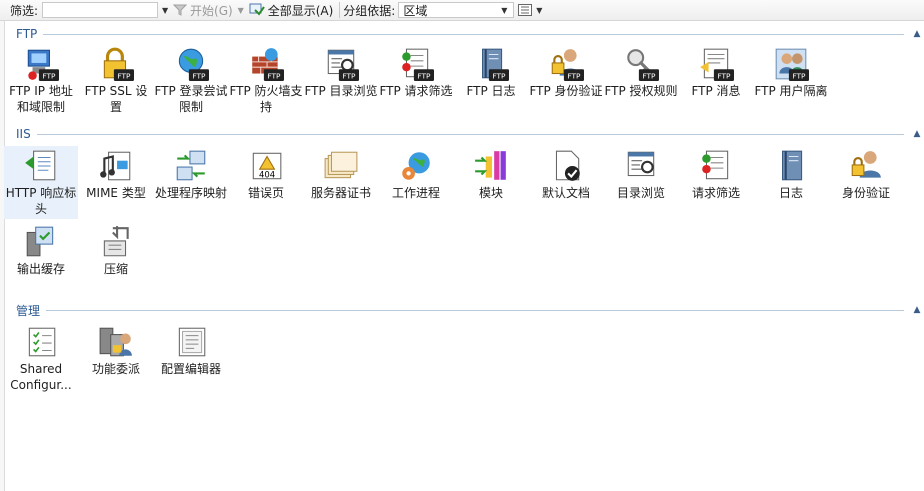 This screenshot has height=491, width=924. I want to click on group-by-select: 区域 ▼, so click(456, 10).